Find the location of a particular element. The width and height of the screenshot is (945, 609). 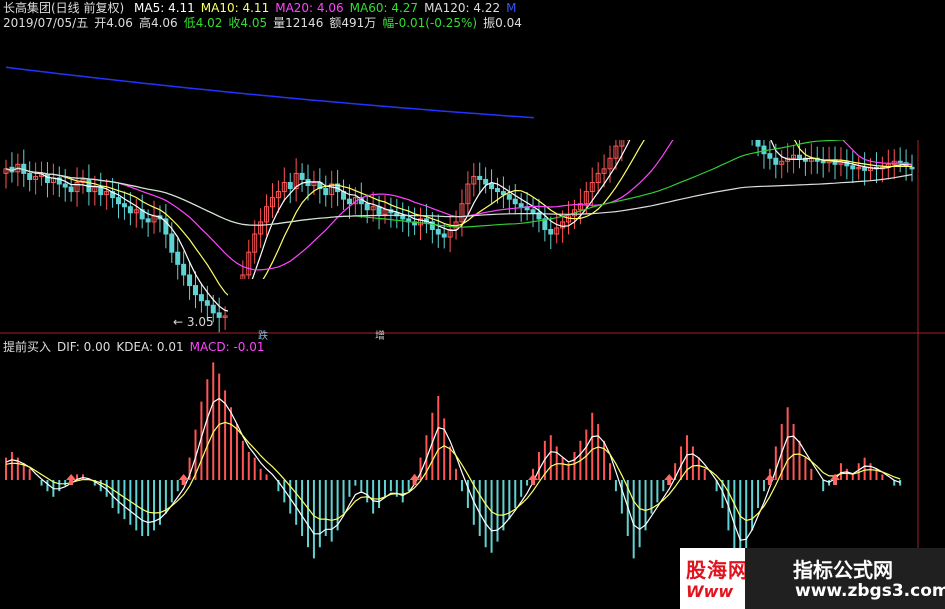

watermark-right-url: www.zbgs3.com is located at coordinates (870, 591).